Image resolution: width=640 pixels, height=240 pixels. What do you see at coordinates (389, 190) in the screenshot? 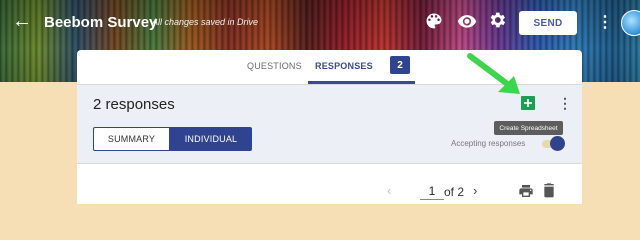
I see `previous-page-icon: ‹` at bounding box center [389, 190].